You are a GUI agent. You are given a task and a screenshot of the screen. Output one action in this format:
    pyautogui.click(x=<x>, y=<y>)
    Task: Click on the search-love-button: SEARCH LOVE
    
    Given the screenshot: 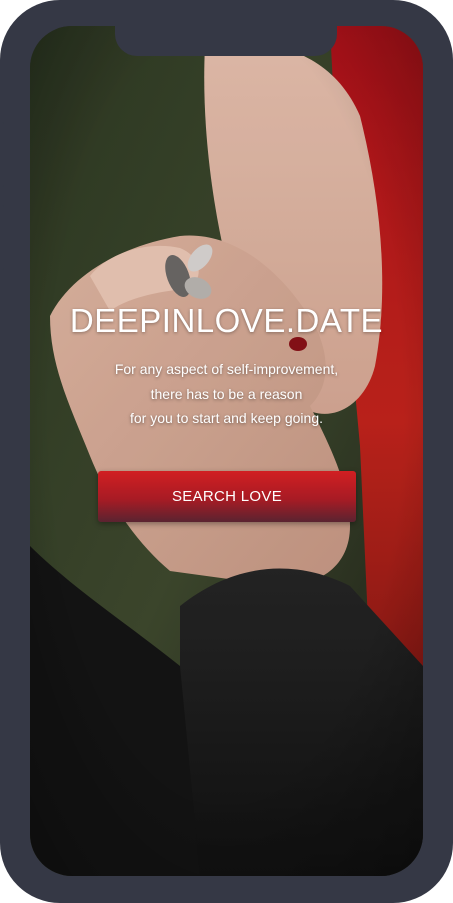 What is the action you would take?
    pyautogui.click(x=227, y=496)
    